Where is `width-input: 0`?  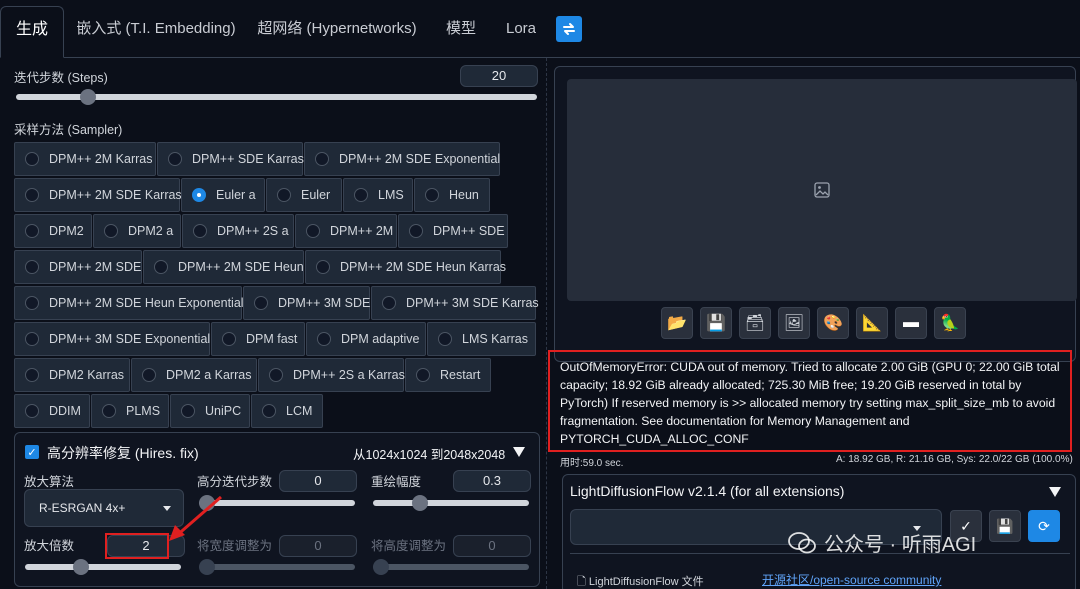
width-input: 0 is located at coordinates (318, 546).